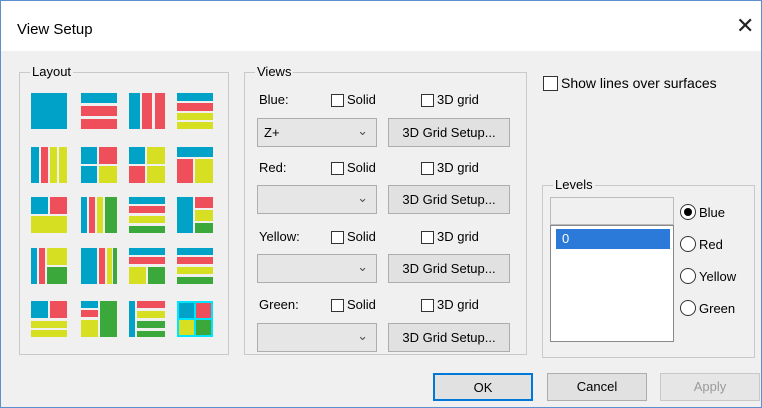 Image resolution: width=762 pixels, height=408 pixels. What do you see at coordinates (612, 211) in the screenshot?
I see `levels-header-box` at bounding box center [612, 211].